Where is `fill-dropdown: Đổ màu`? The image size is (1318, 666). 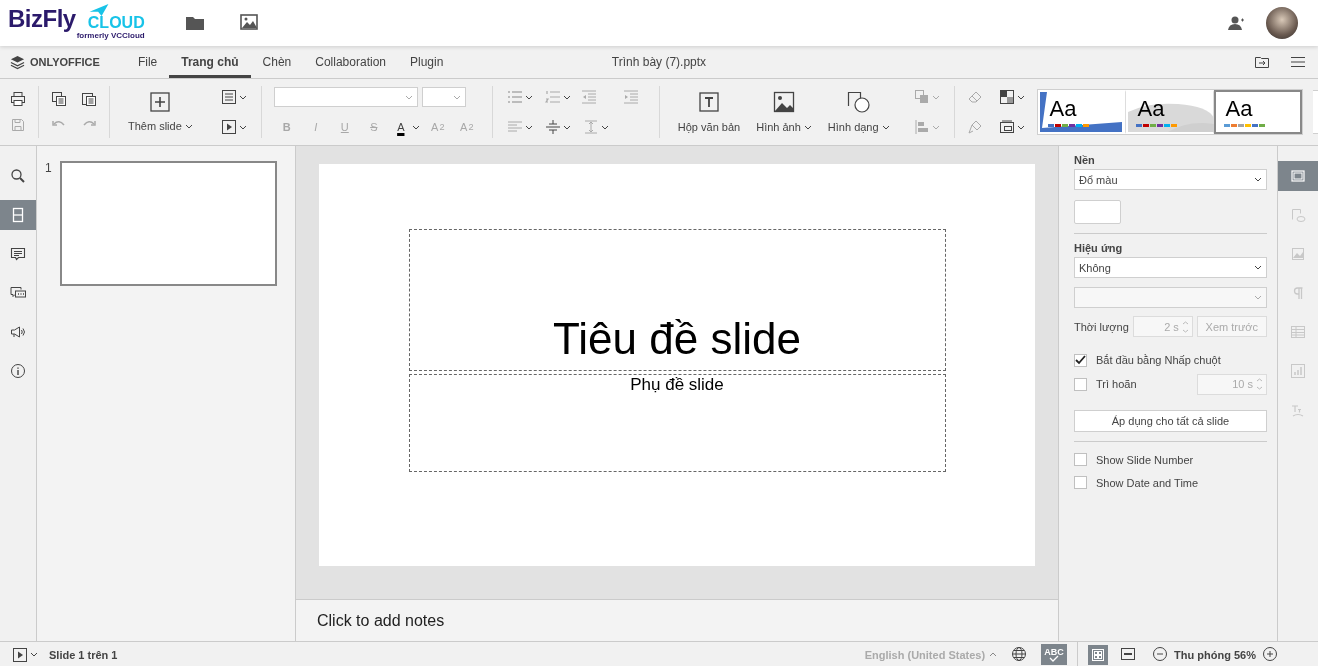
fill-dropdown: Đổ màu is located at coordinates (1170, 179).